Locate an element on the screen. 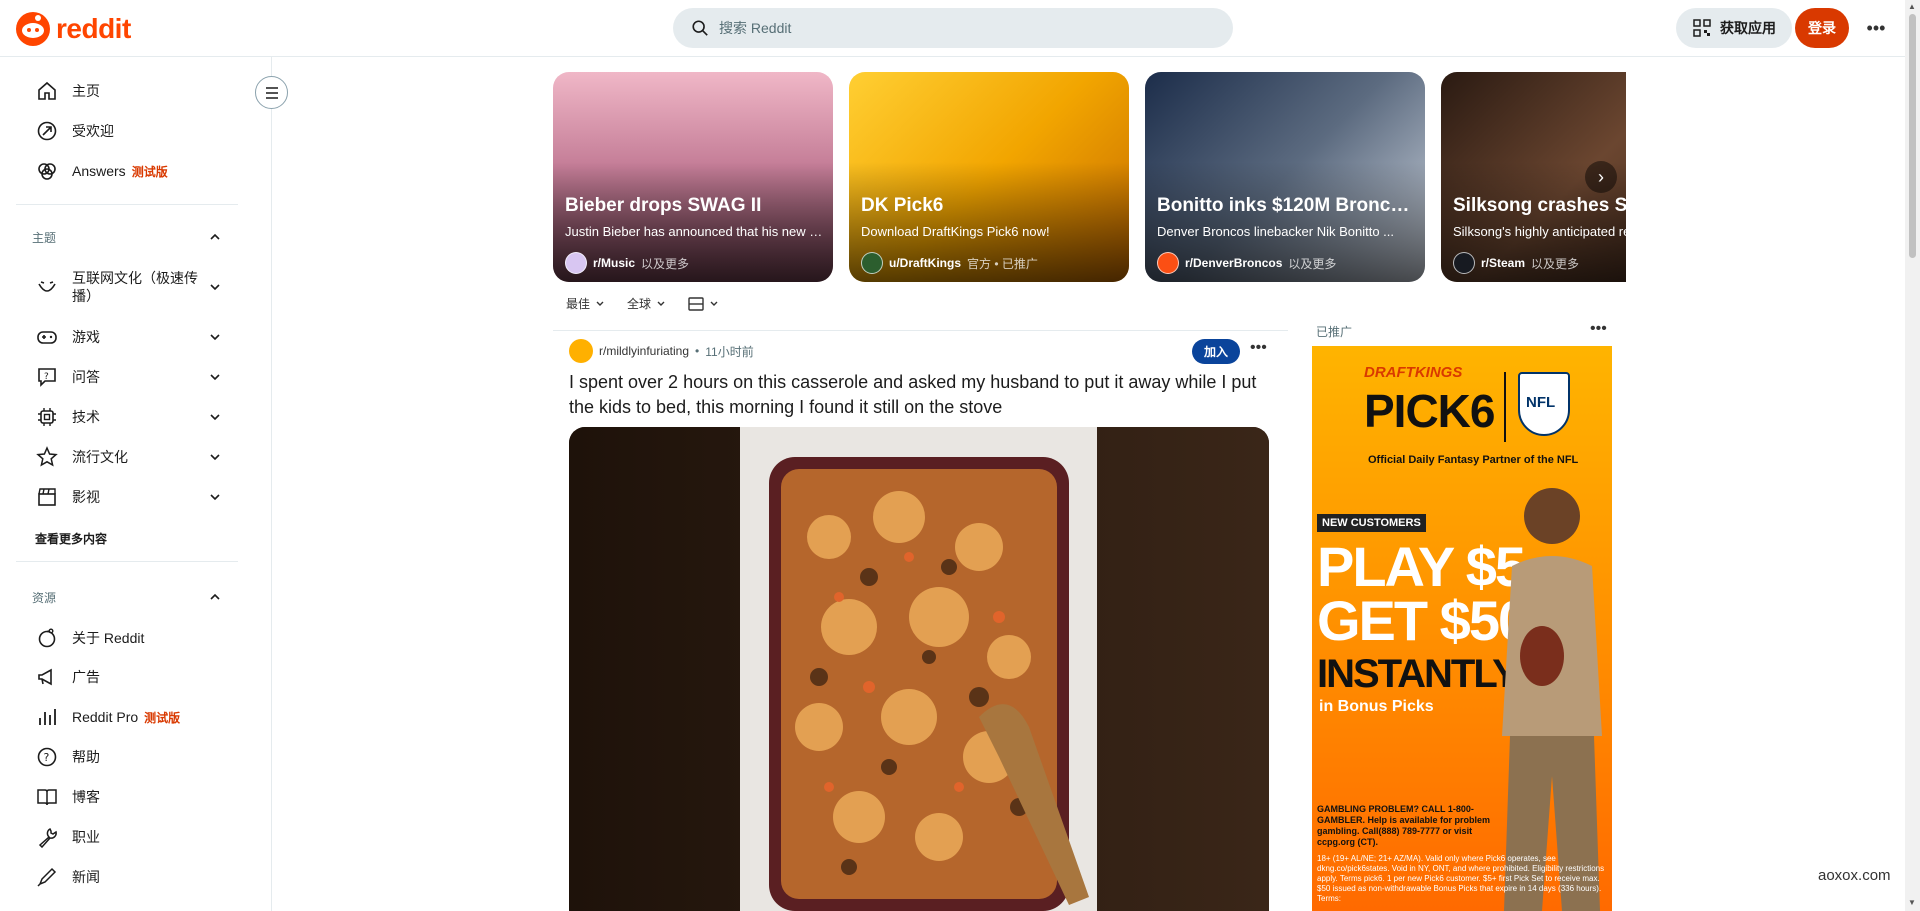 The image size is (1920, 911). scrollbar-thumb is located at coordinates (1912, 136).